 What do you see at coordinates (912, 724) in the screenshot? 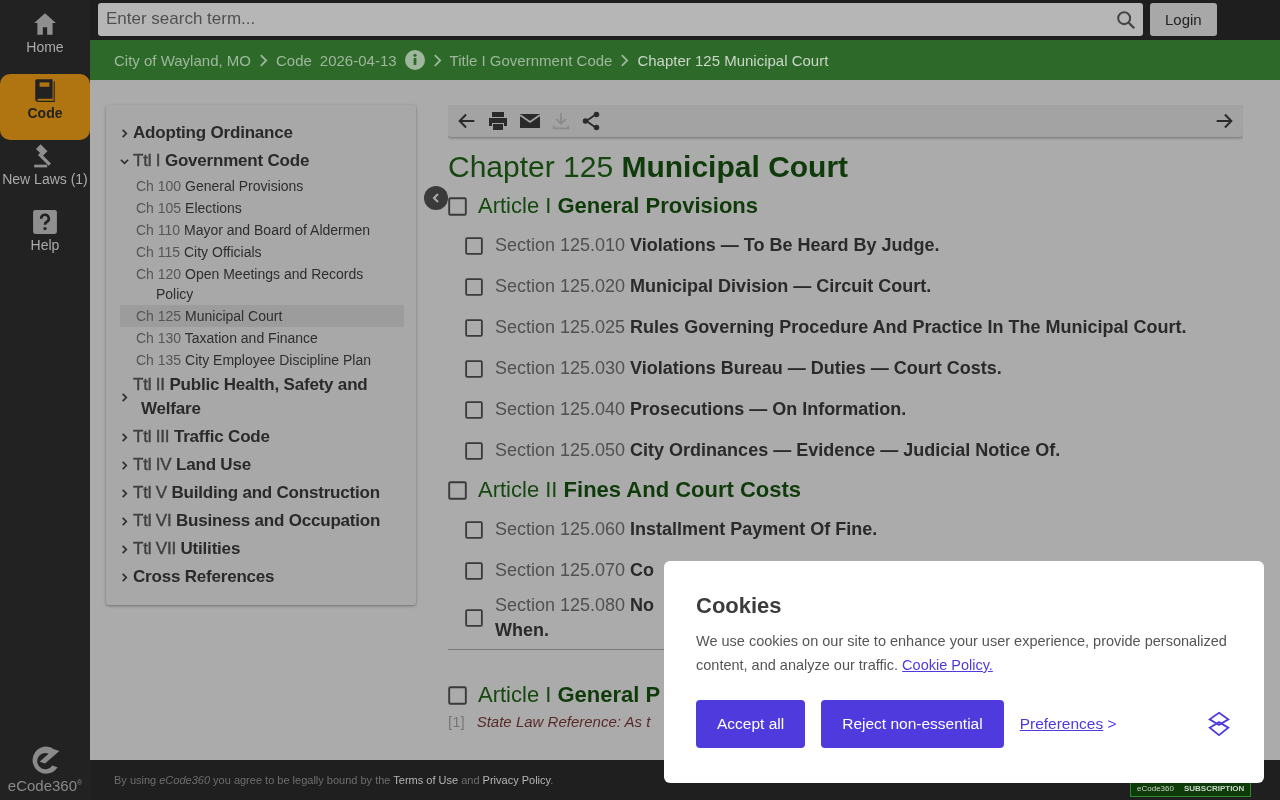
I see `reject-button: Reject non-essential` at bounding box center [912, 724].